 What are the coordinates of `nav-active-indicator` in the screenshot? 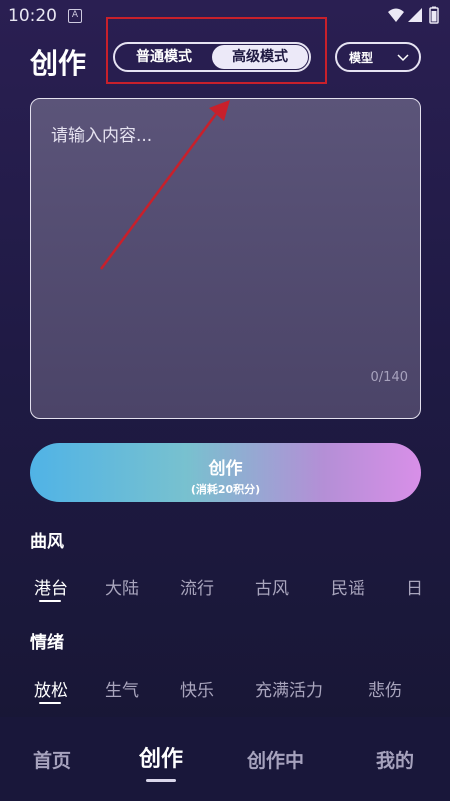 It's located at (161, 780).